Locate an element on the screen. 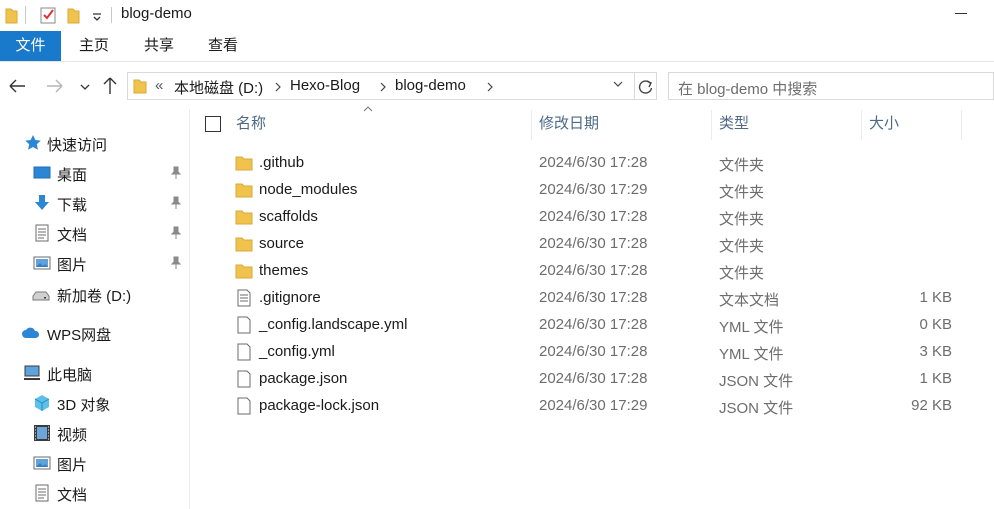 The image size is (994, 509). sidebar-item-desktop: 桌面 is located at coordinates (94, 173).